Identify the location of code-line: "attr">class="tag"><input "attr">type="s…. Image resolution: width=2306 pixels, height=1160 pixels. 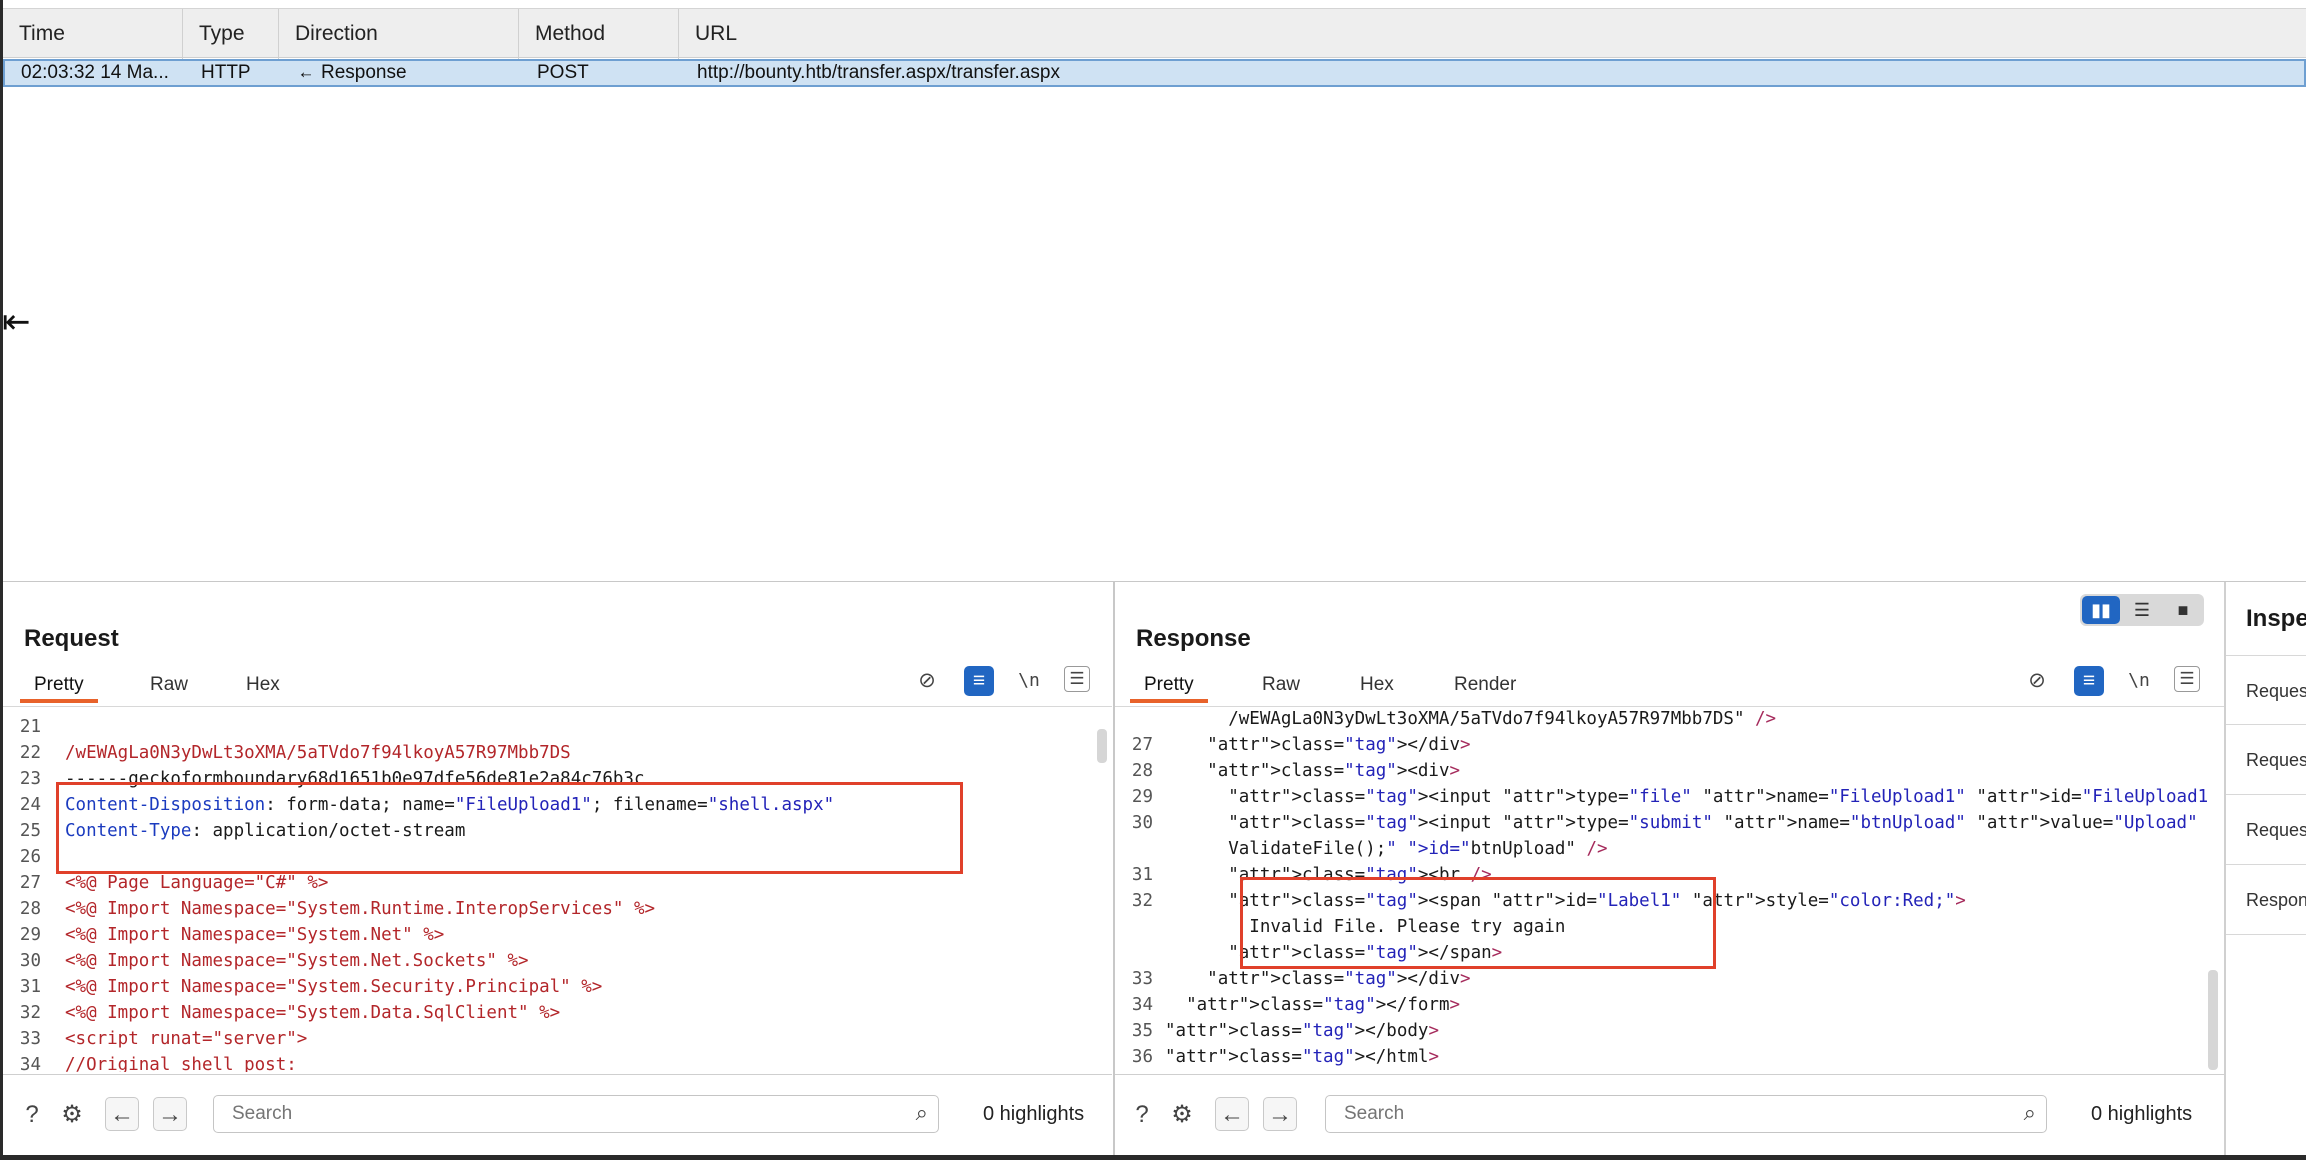
(1713, 823).